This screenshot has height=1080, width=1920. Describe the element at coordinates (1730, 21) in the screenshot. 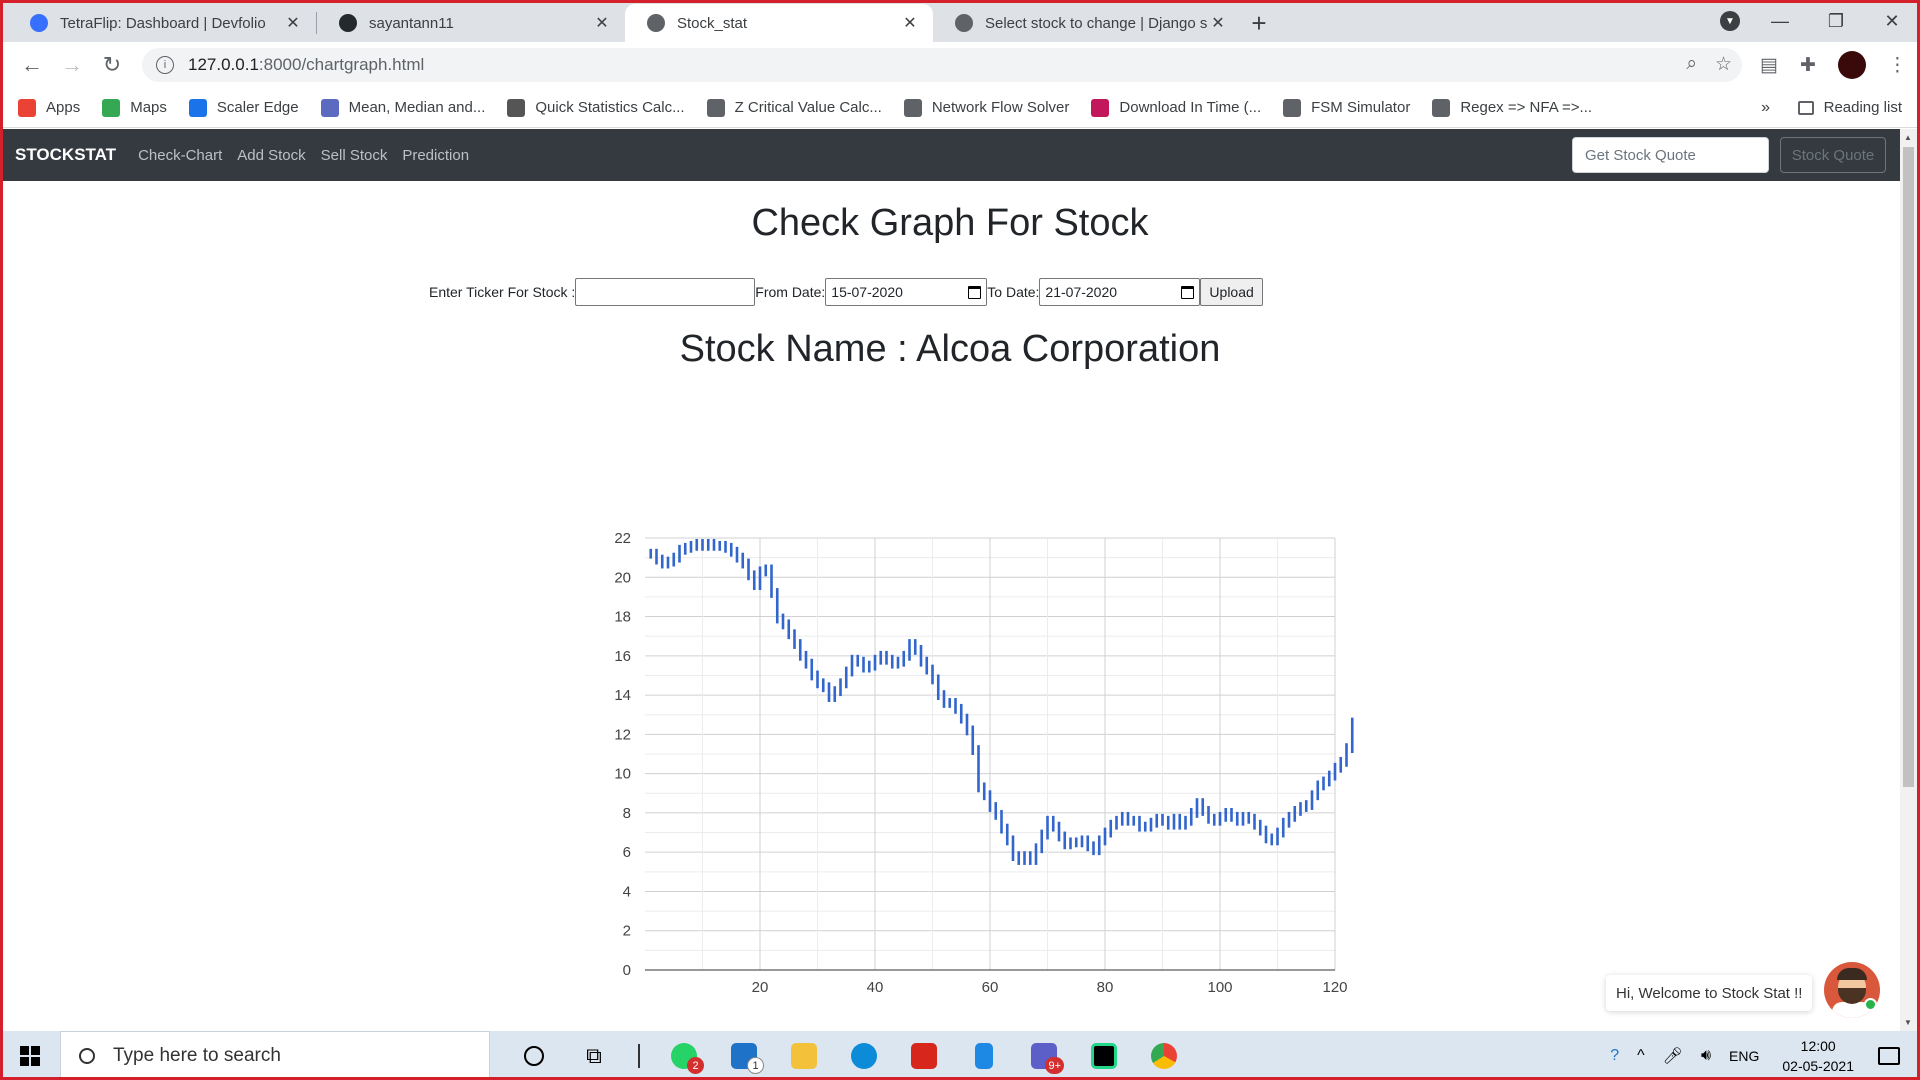

I see `tab-search-icon: ▼` at that location.